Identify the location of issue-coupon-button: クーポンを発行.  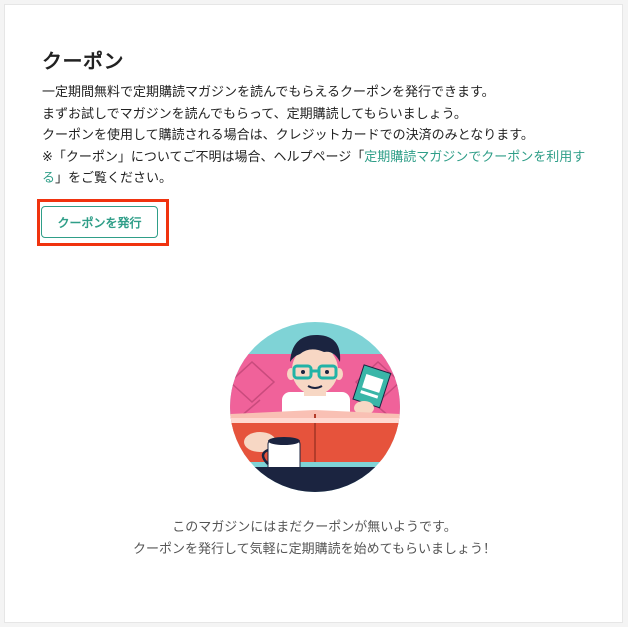
(99, 222).